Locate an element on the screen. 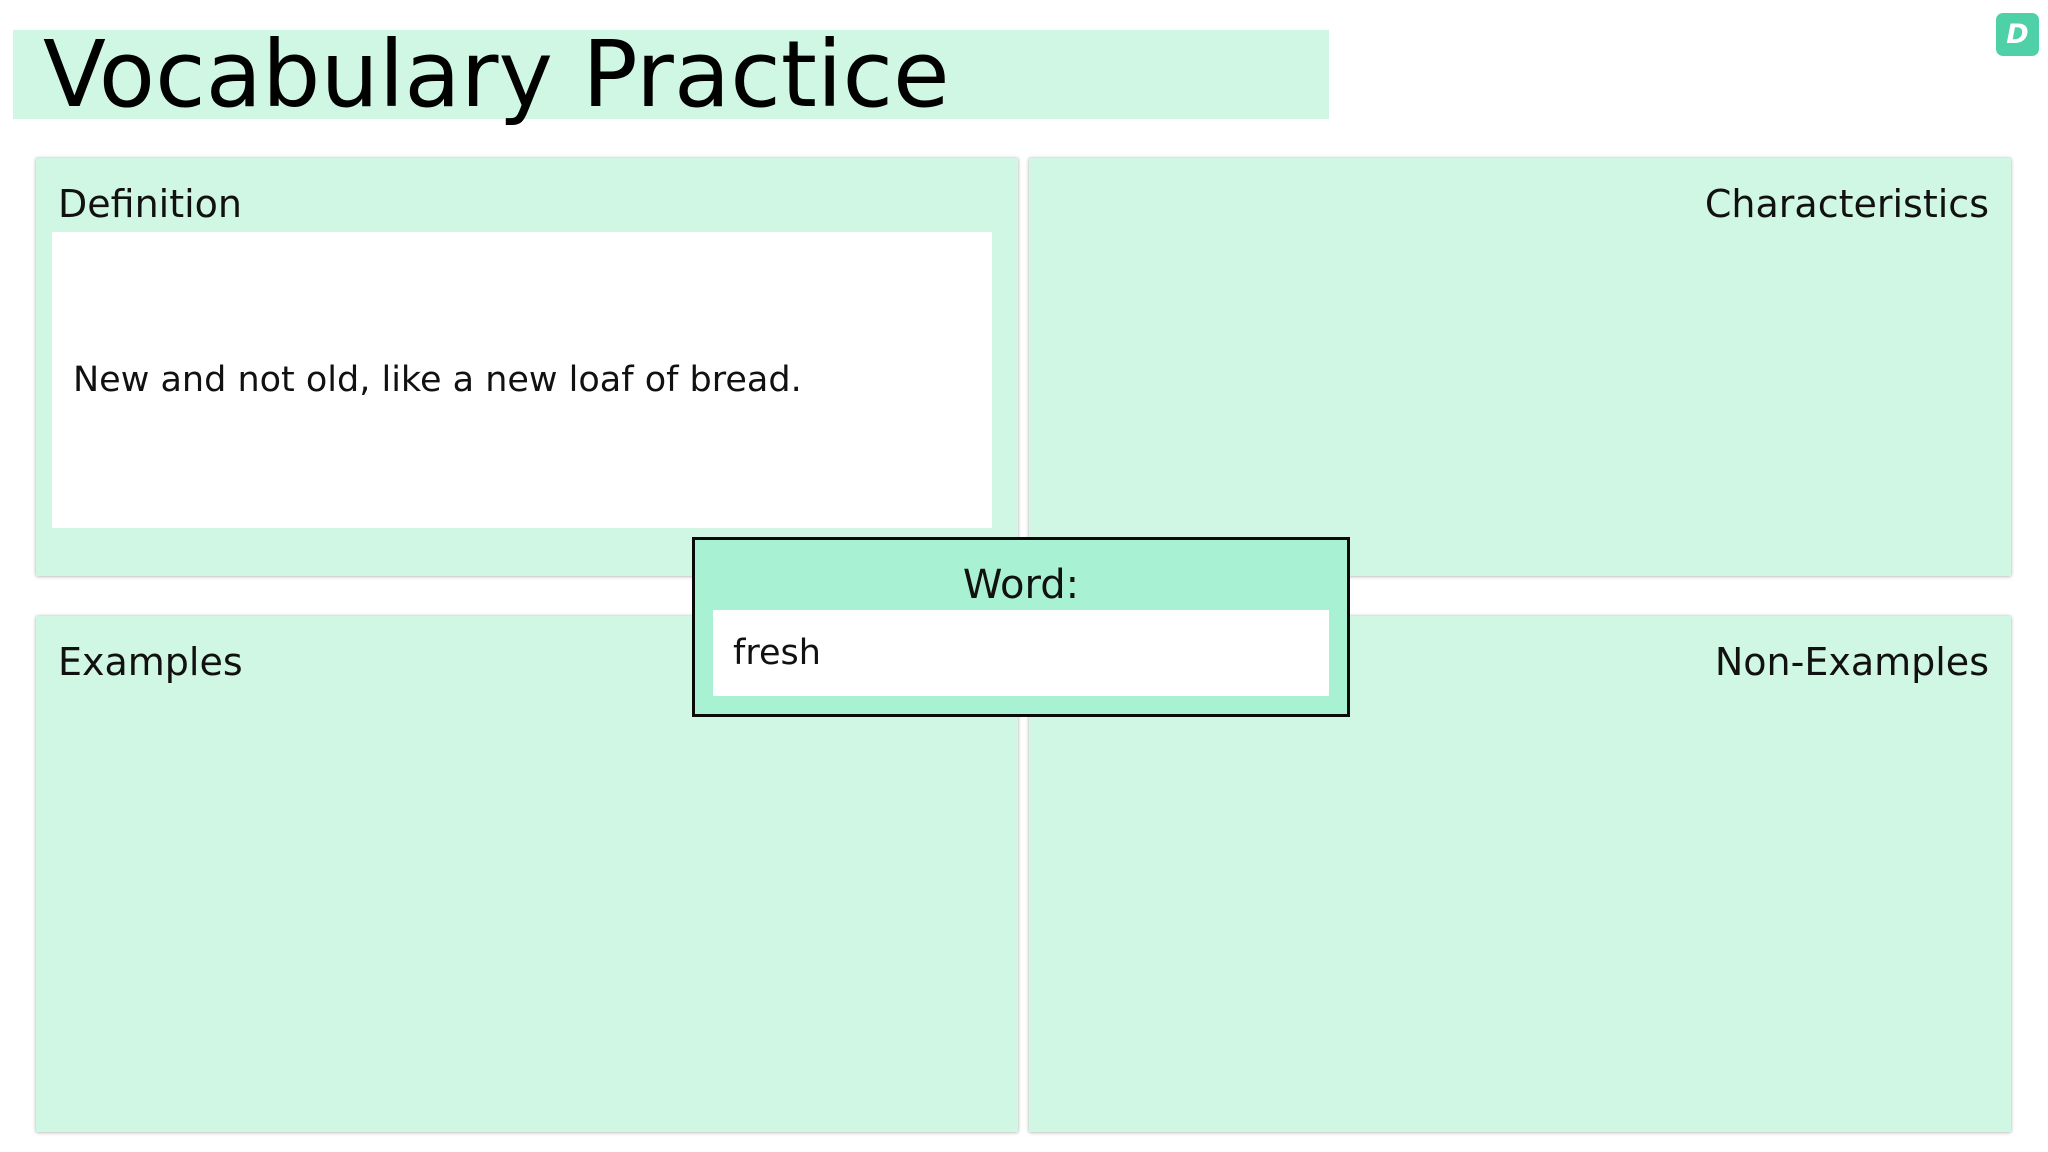 This screenshot has height=1152, width=2048. page-title: Vocabulary Practice is located at coordinates (496, 74).